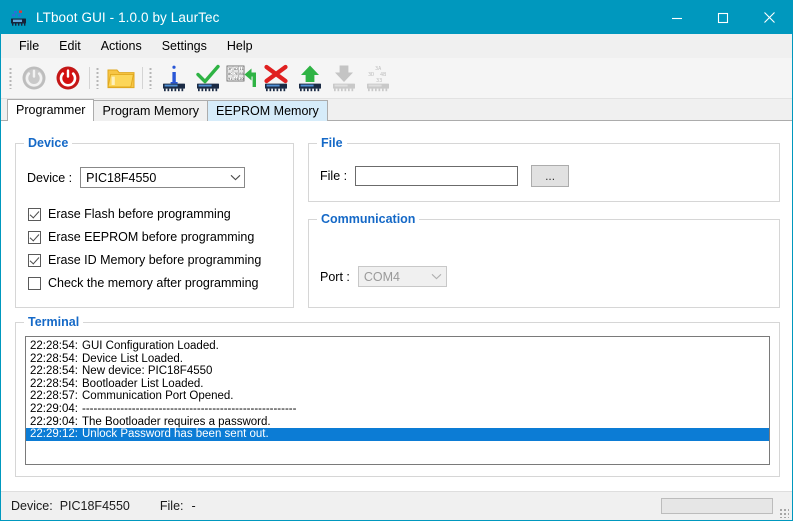 Image resolution: width=793 pixels, height=521 pixels. I want to click on erase-device-button, so click(276, 78).